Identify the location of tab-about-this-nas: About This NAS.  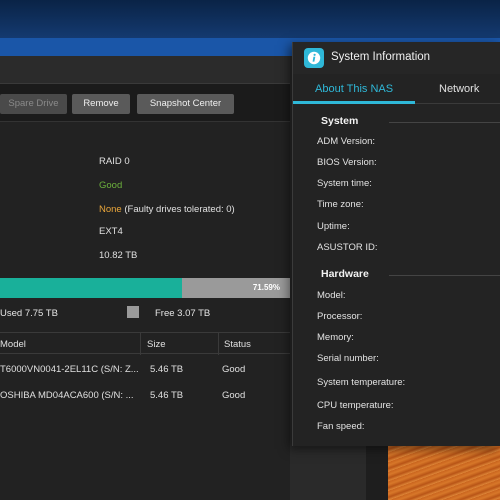
(354, 89).